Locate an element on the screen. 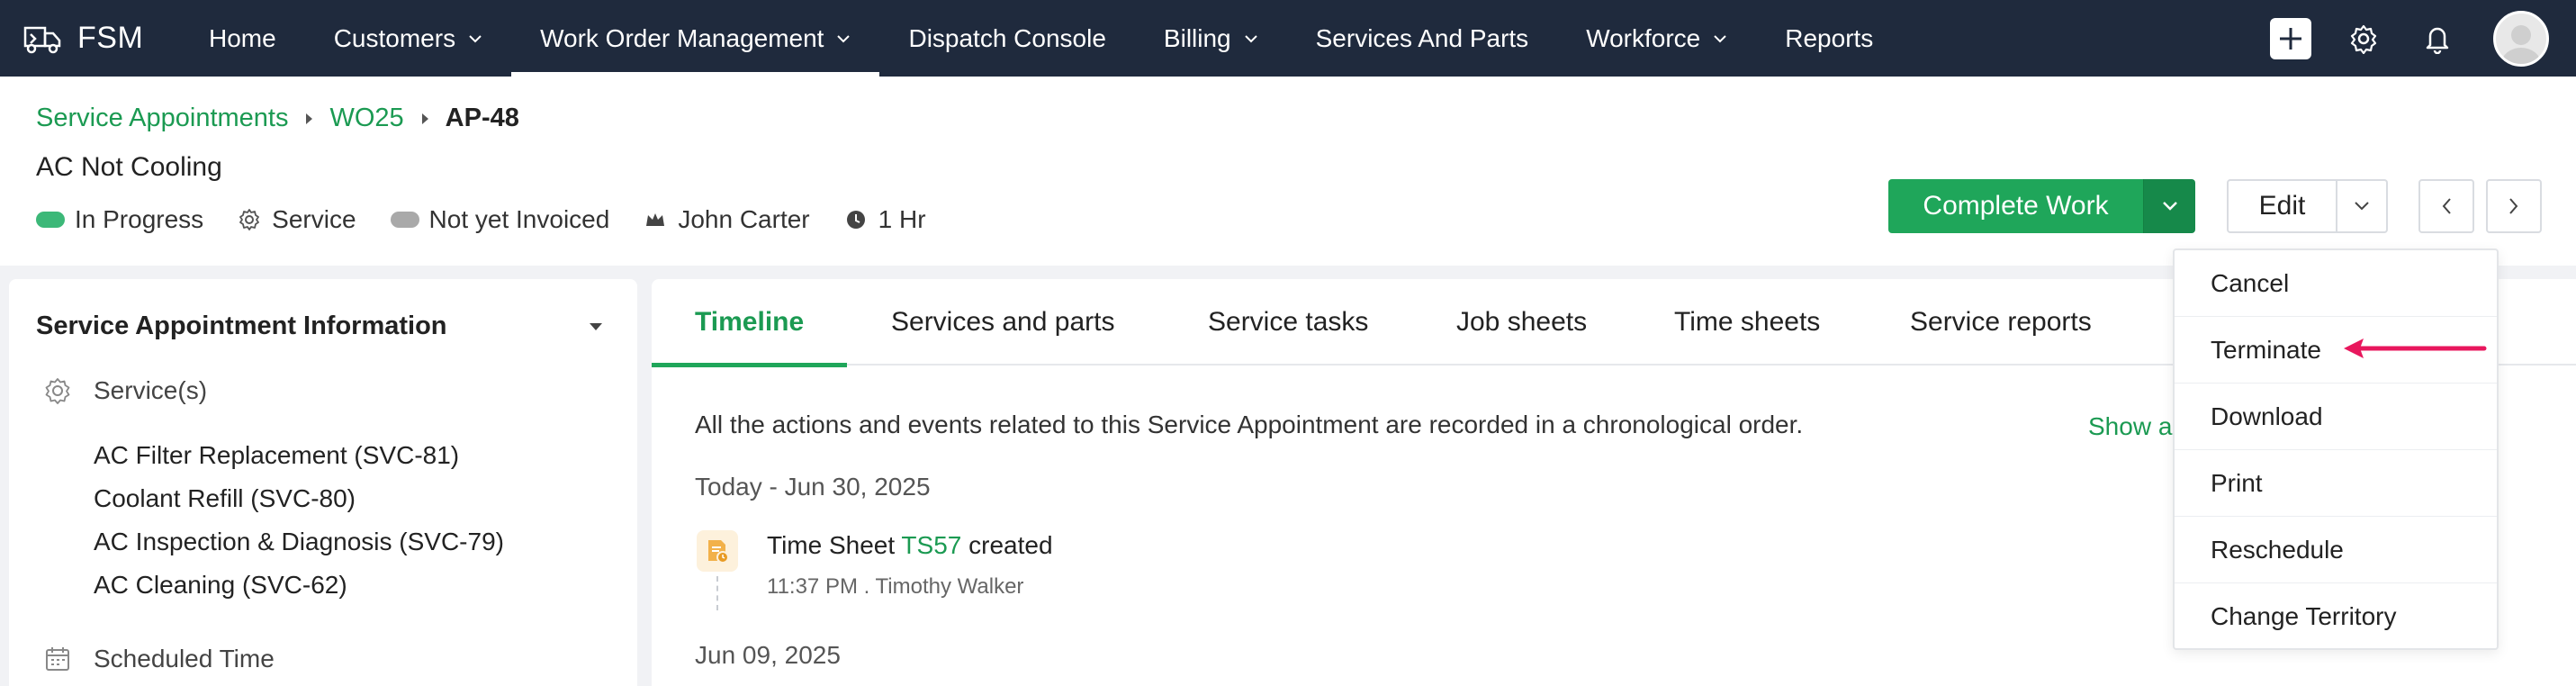 The image size is (2576, 686). timeline-connector is located at coordinates (717, 593).